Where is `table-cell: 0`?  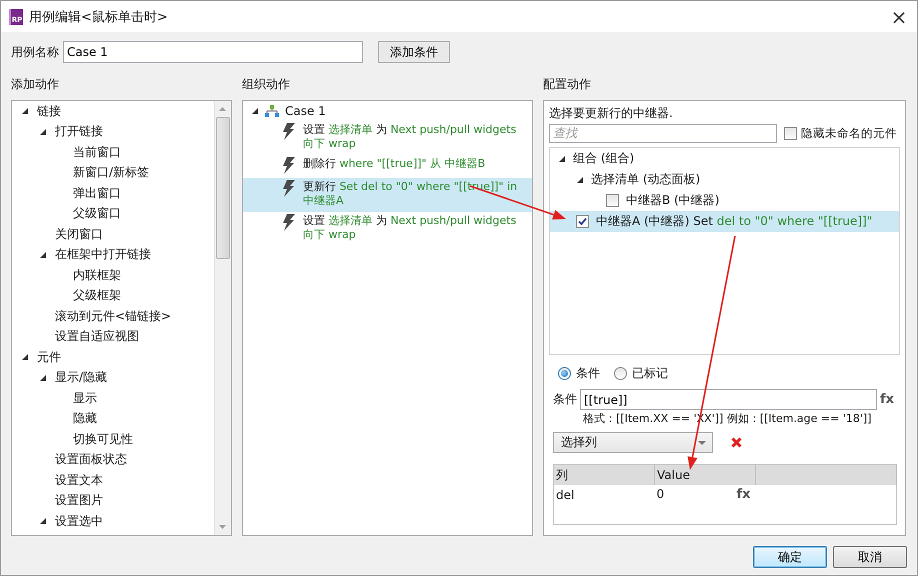 table-cell: 0 is located at coordinates (660, 494).